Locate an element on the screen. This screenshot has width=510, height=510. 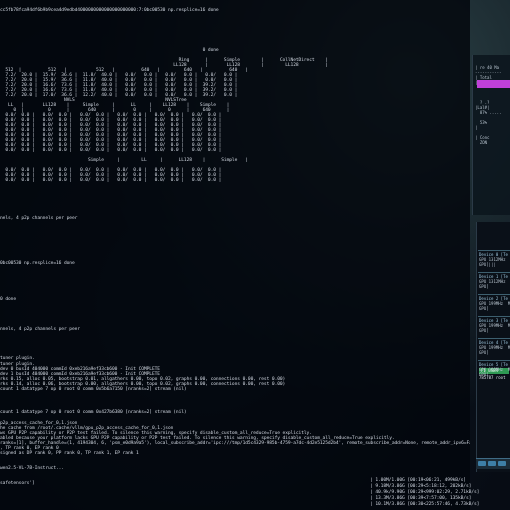
purple-status-bar is located at coordinates (493, 84).